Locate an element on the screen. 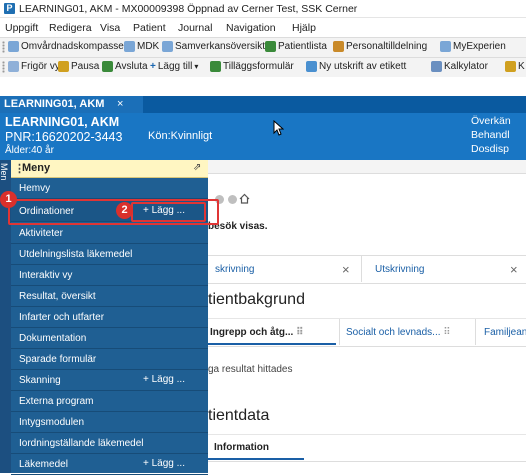  banner-allergy: Överkän is located at coordinates (491, 121).